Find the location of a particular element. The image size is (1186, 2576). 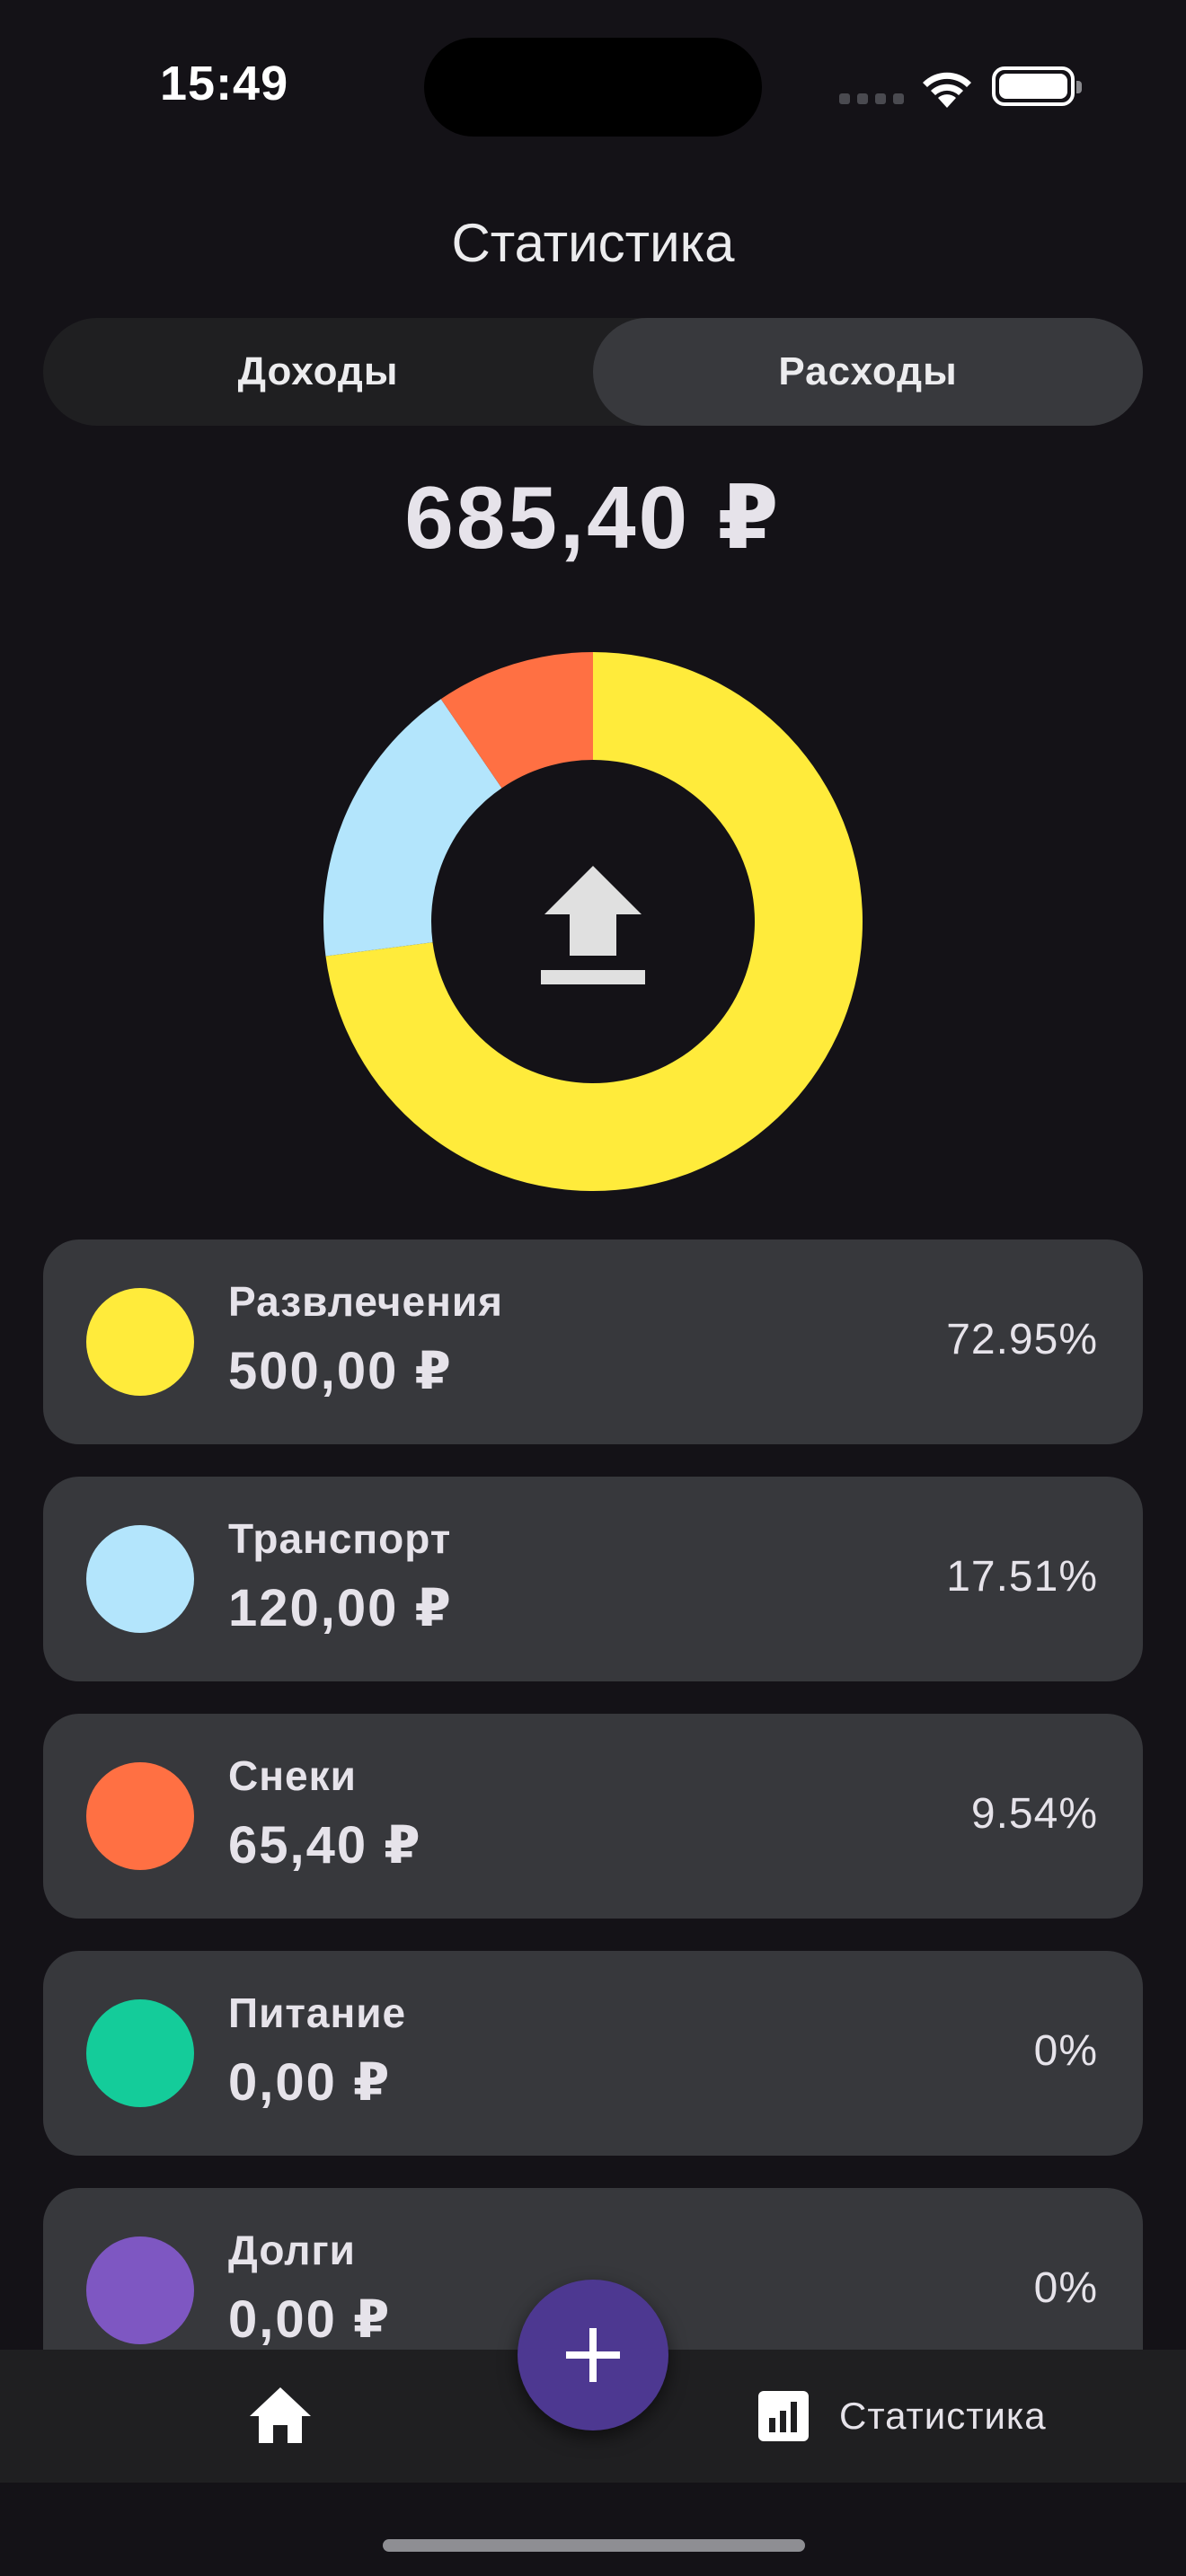

category-card: Развлечения 500,00 ₽ 72.95% is located at coordinates (593, 1341).